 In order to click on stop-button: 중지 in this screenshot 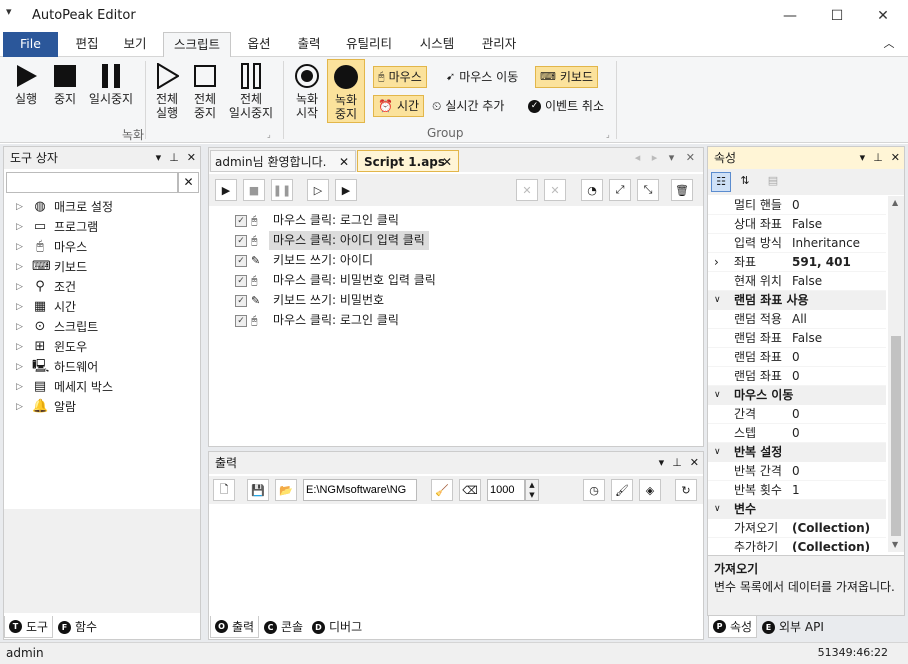, I will do `click(65, 81)`.